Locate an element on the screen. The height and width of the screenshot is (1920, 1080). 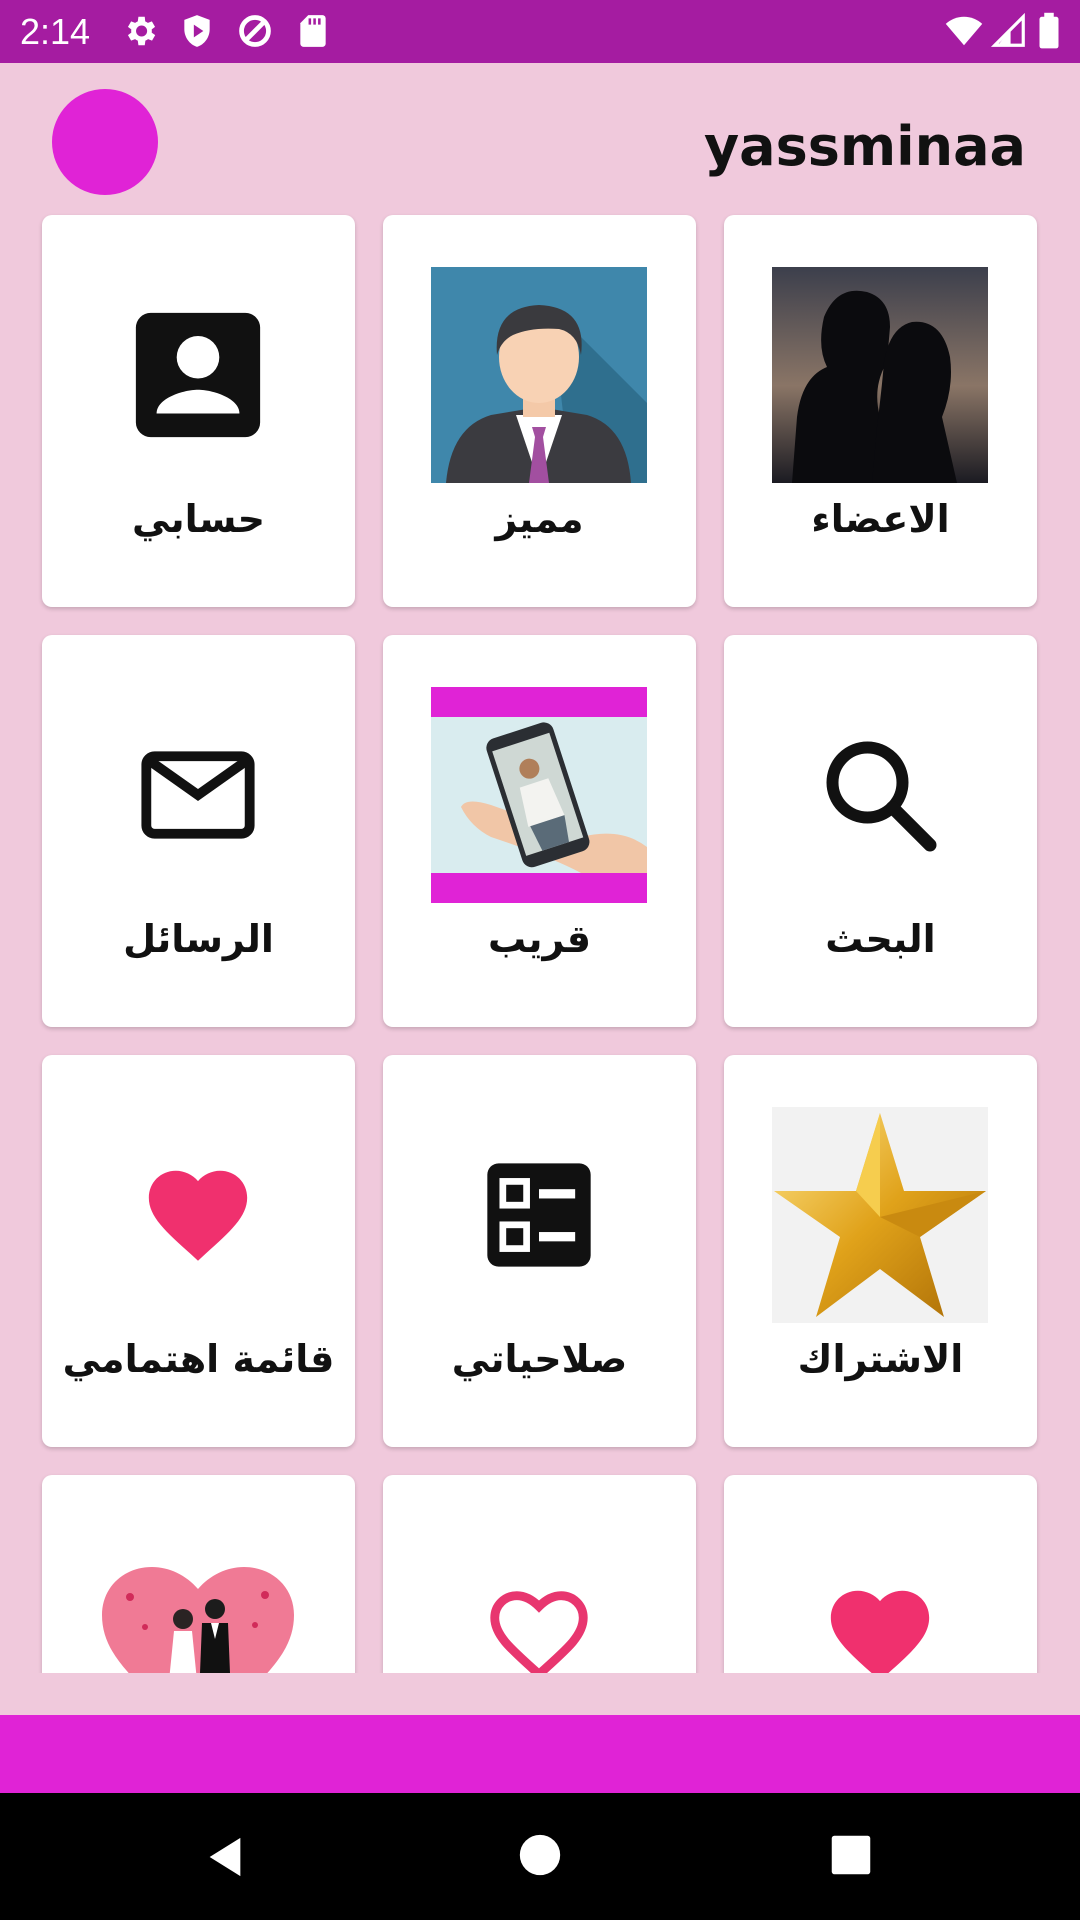
tile-label: البحث is located at coordinates (880, 939).